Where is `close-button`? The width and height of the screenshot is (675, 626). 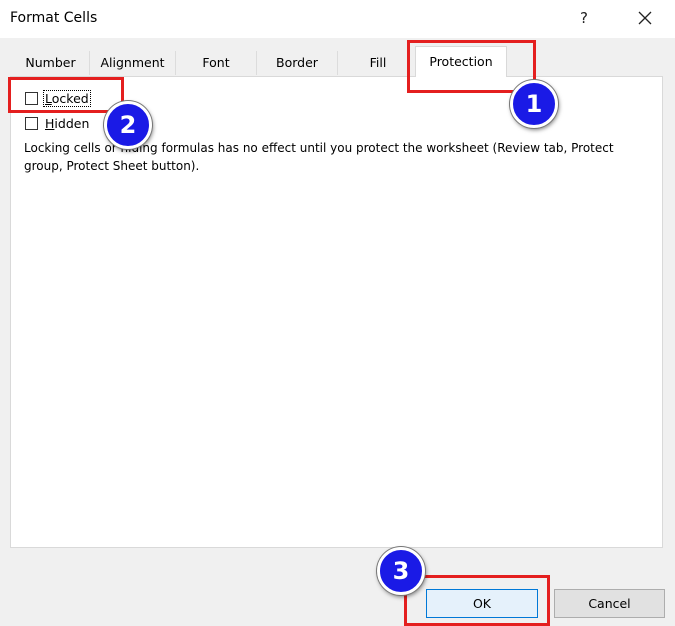 close-button is located at coordinates (645, 18).